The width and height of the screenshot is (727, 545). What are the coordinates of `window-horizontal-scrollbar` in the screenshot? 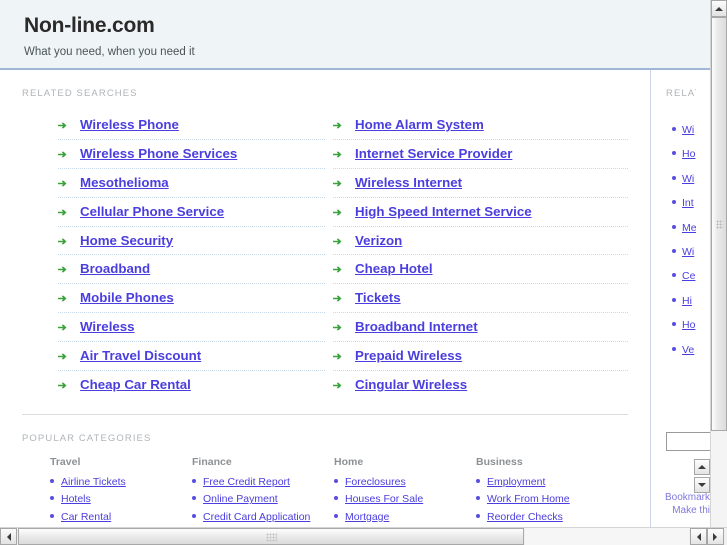 It's located at (363, 536).